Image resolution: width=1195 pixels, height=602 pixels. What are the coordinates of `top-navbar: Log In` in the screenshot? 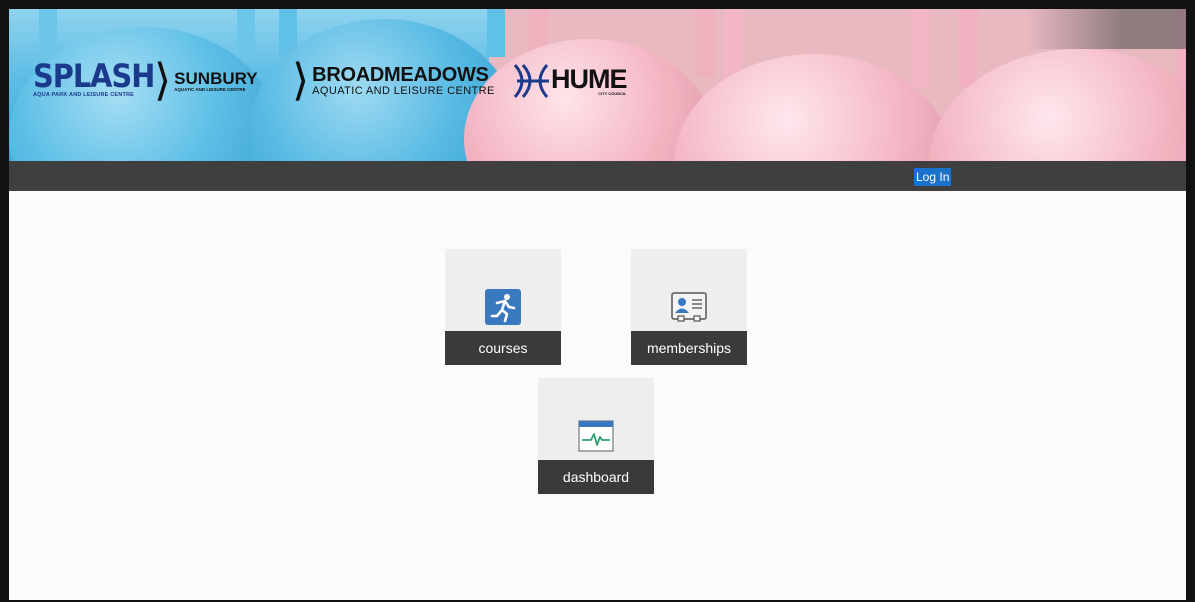 It's located at (597, 176).